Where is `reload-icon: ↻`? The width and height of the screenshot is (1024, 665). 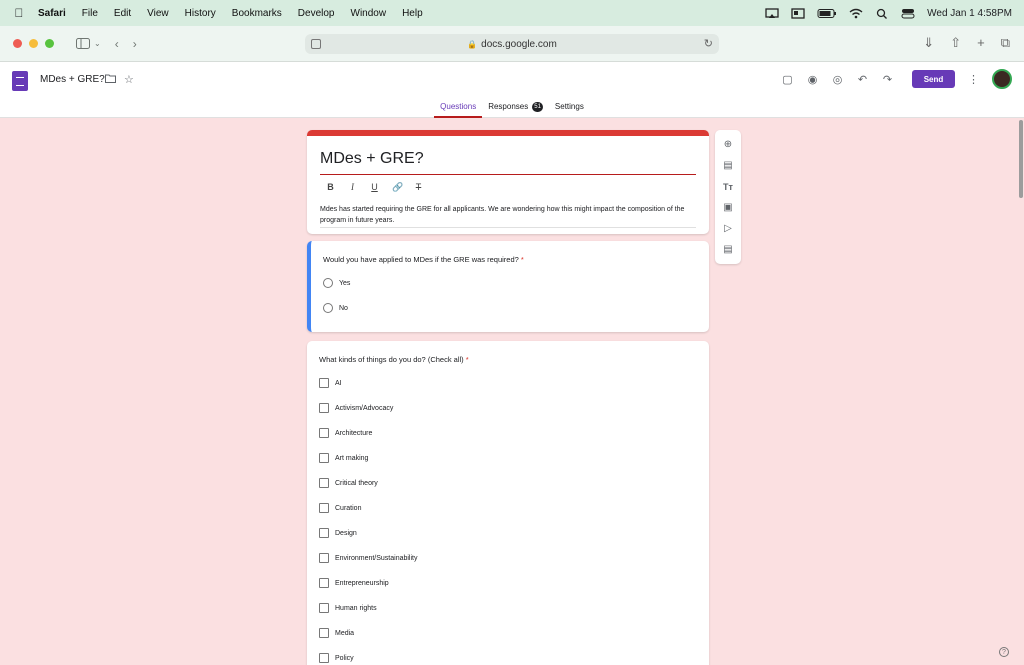
reload-icon: ↻ is located at coordinates (708, 43).